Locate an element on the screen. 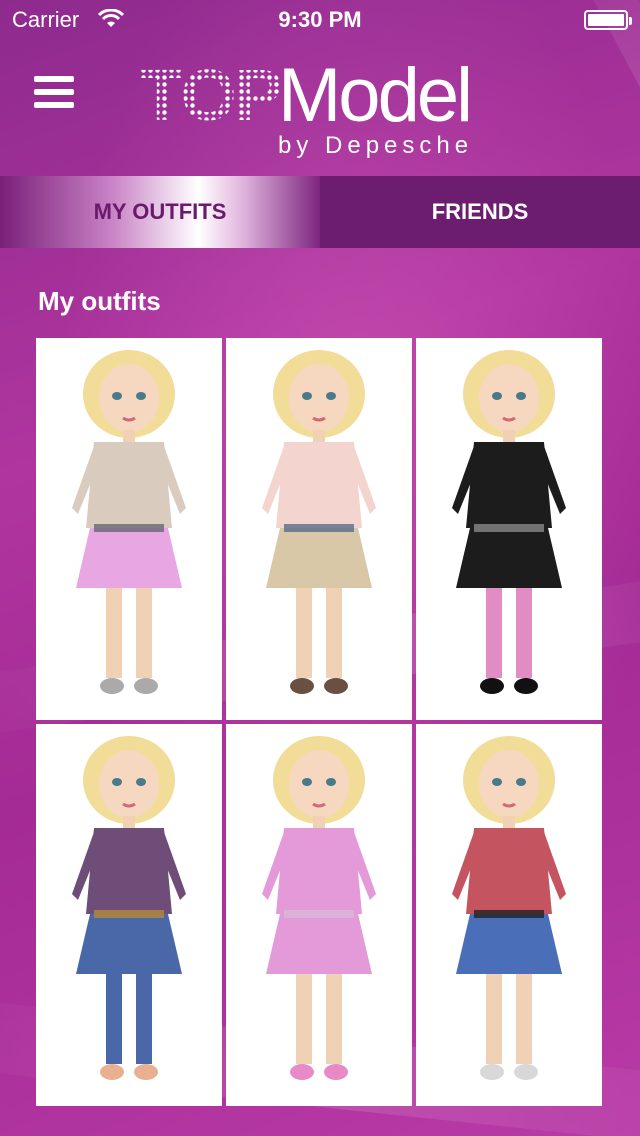 Image resolution: width=640 pixels, height=1136 pixels. tab-bar: MY OUTFITS FRIENDS is located at coordinates (320, 212).